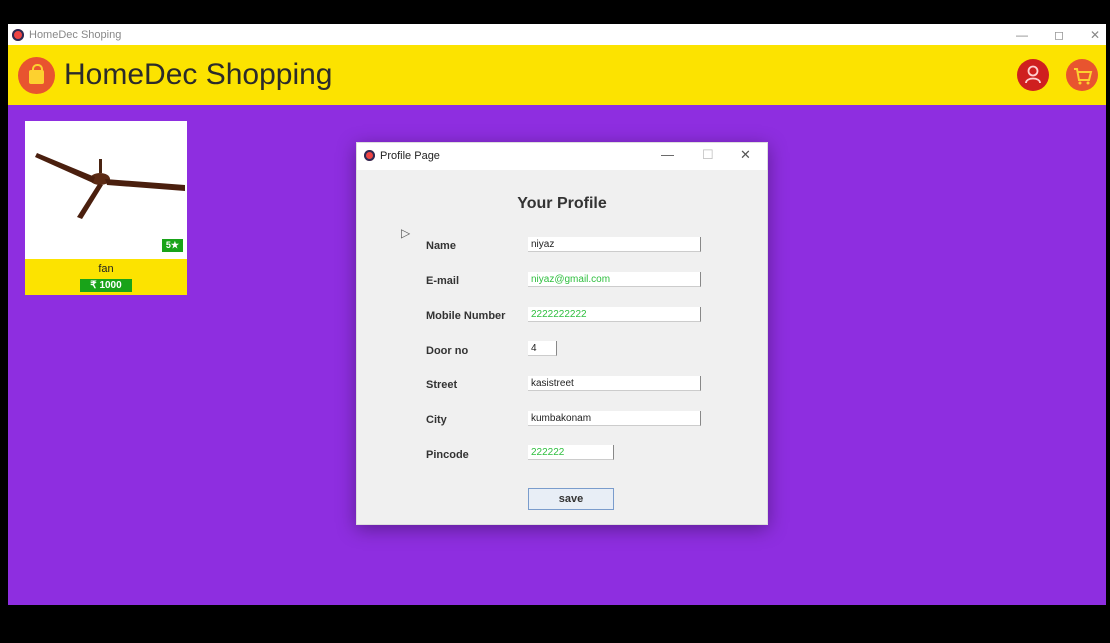 The image size is (1110, 643). I want to click on door-field: 4, so click(542, 348).